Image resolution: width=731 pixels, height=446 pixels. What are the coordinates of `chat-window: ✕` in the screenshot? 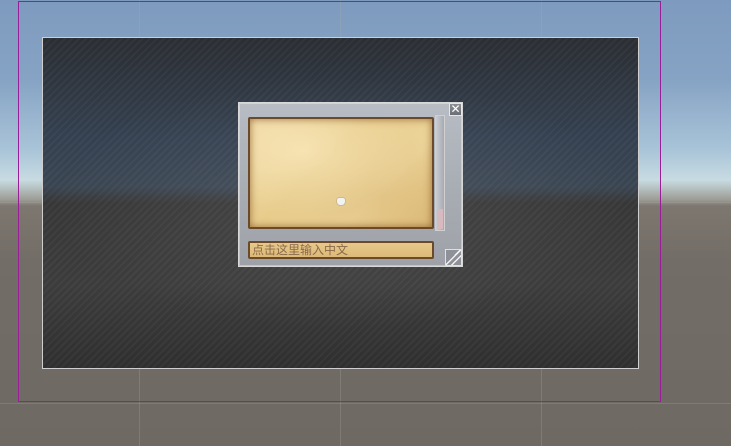 It's located at (350, 184).